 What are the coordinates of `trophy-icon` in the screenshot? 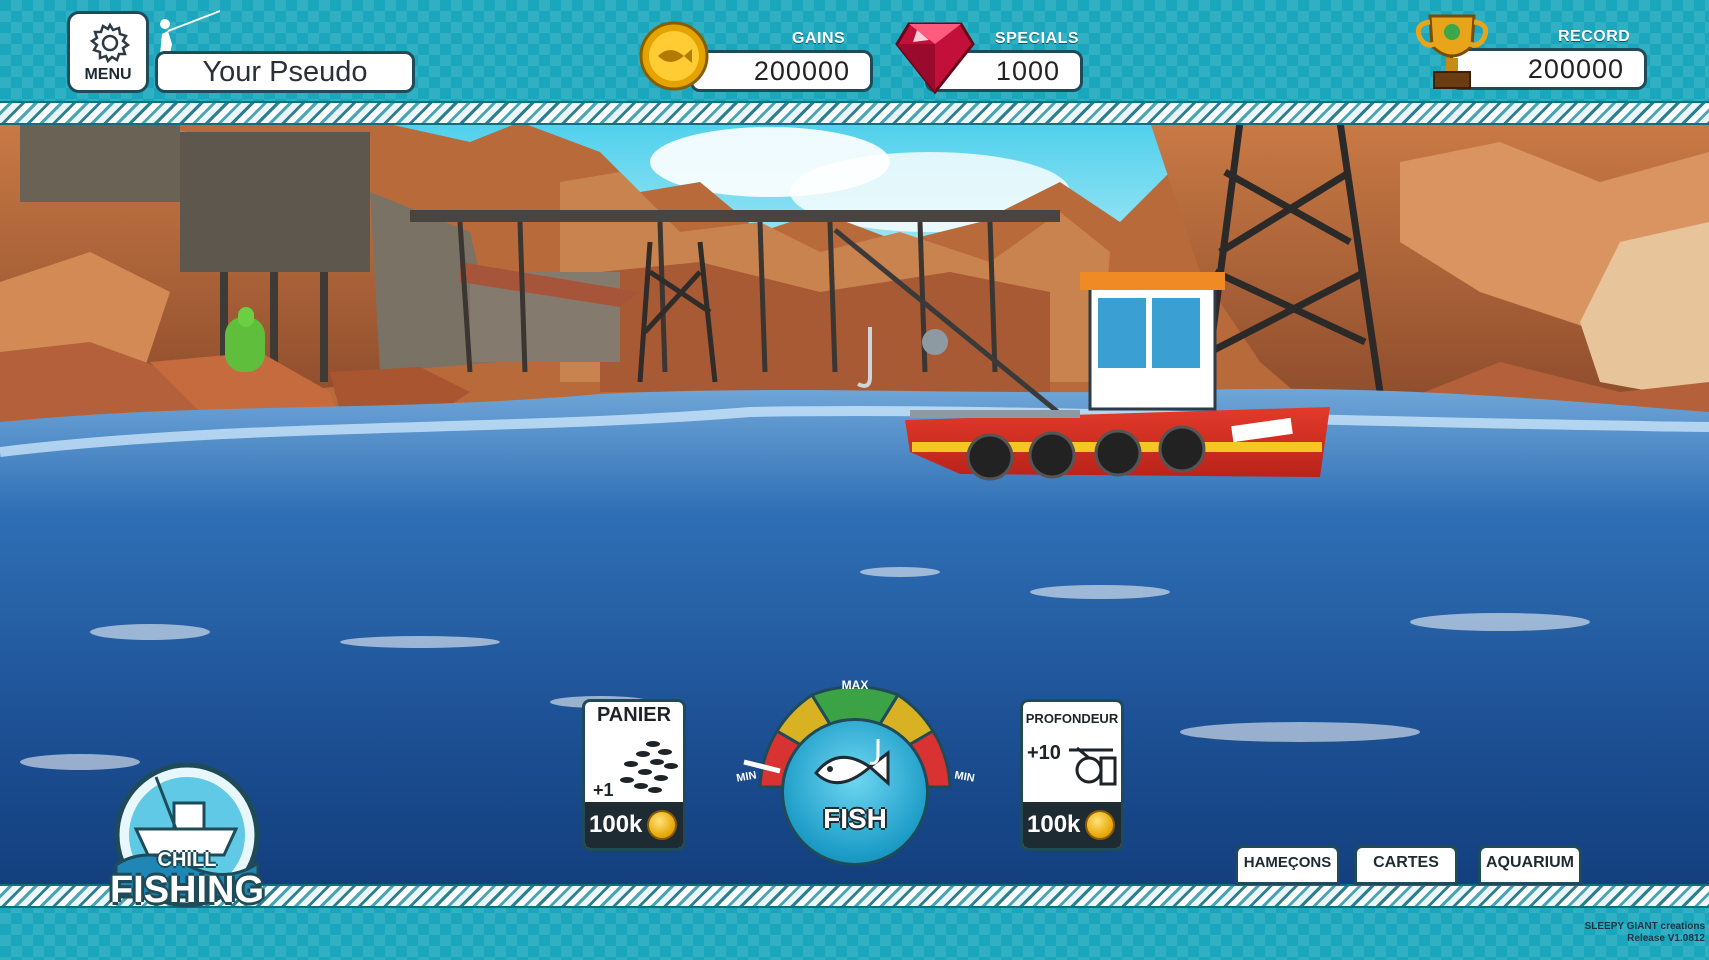 It's located at (1452, 51).